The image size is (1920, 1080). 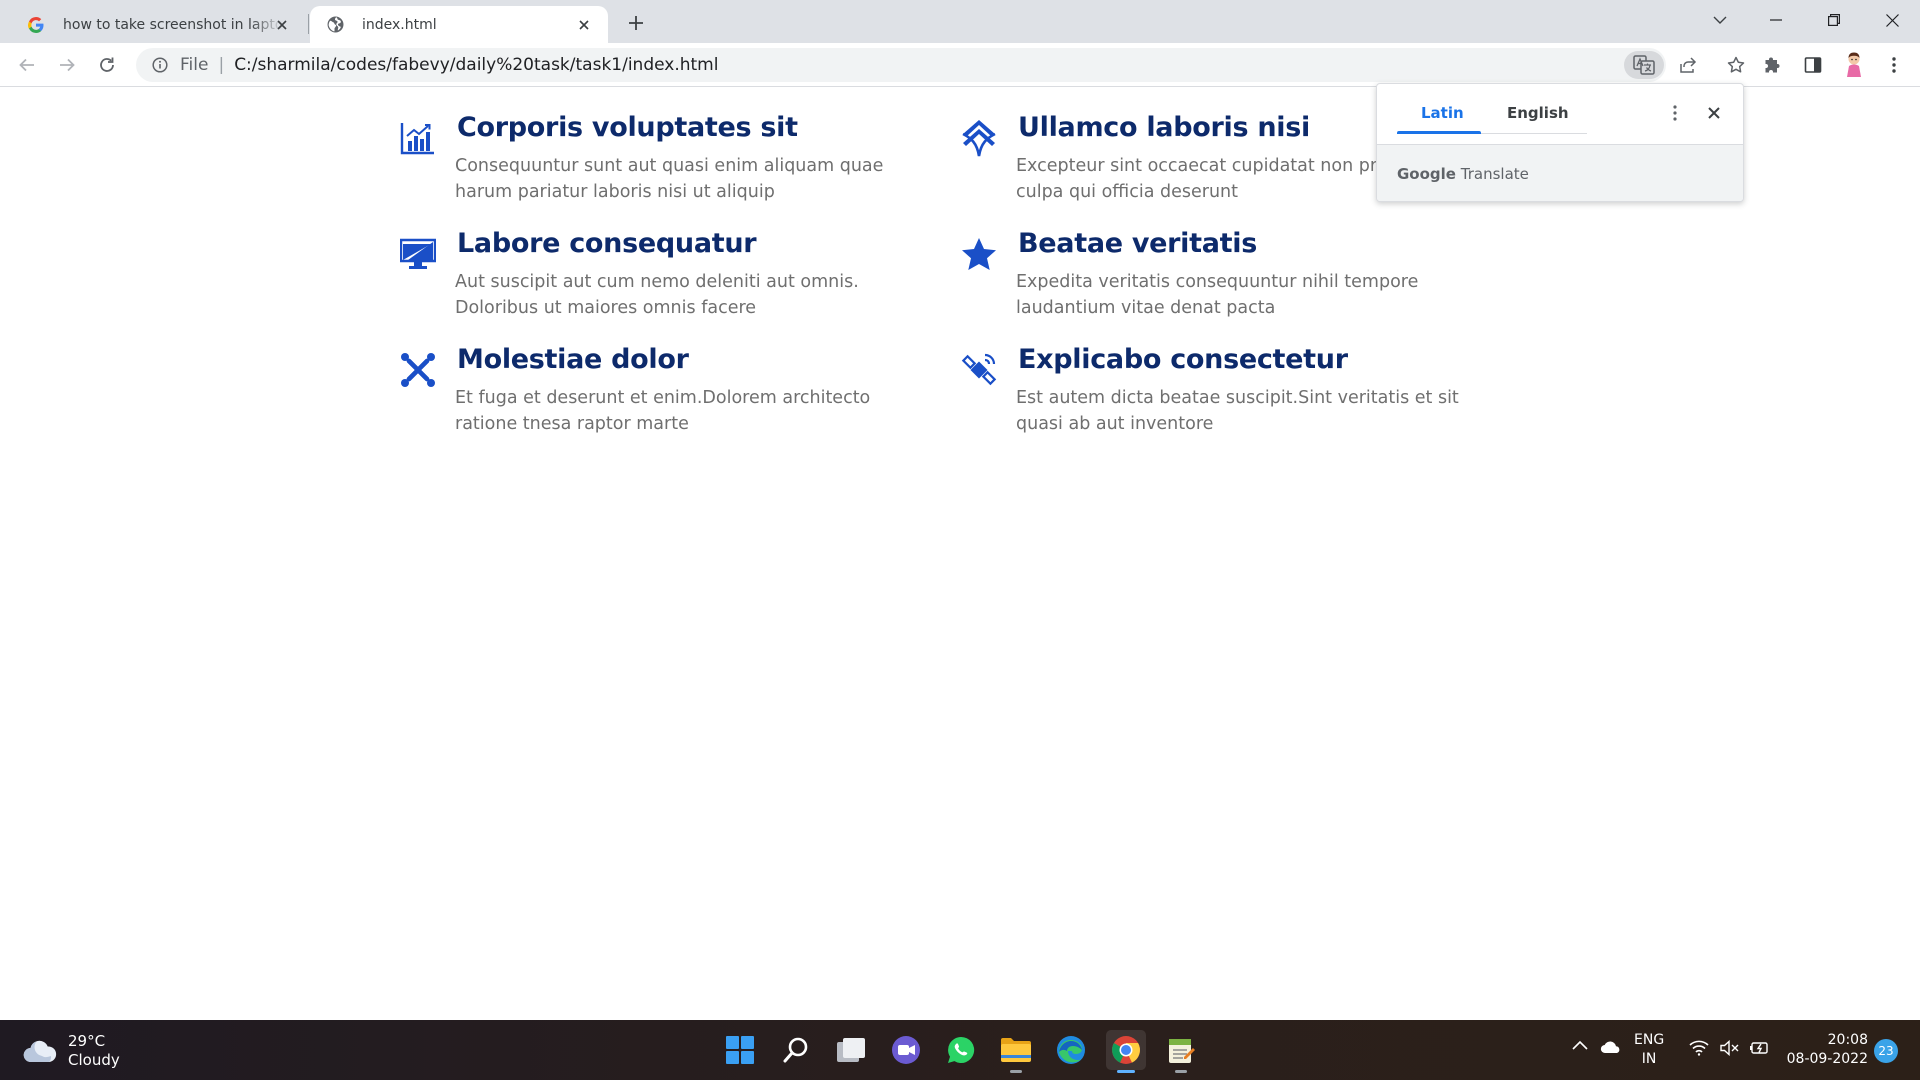 What do you see at coordinates (94, 1060) in the screenshot?
I see `weather-condition: Cloudy` at bounding box center [94, 1060].